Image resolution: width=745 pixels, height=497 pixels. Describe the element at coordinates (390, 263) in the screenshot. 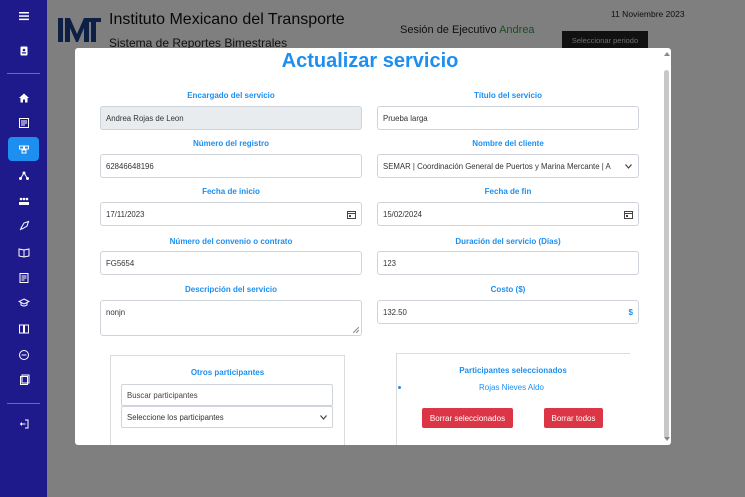

I see `duracion-value: 123` at that location.